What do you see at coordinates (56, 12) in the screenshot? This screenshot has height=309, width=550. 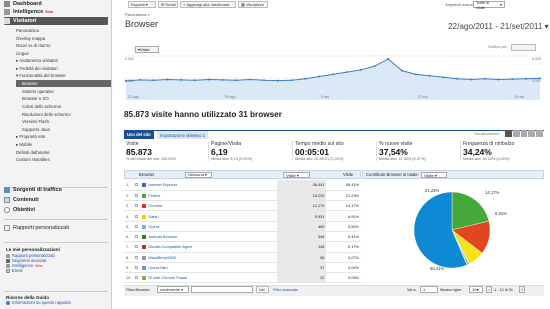 I see `nav-intelligence: Intelligence Beta` at bounding box center [56, 12].